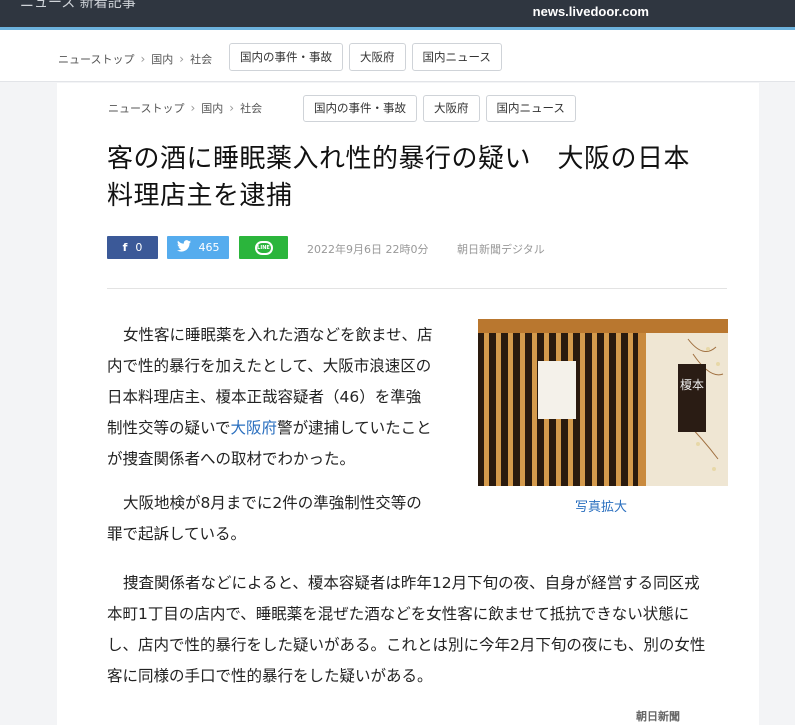 The height and width of the screenshot is (725, 795). I want to click on text-line: 内で性的暴行を加えたとして、大阪市浪速区の, so click(269, 366).